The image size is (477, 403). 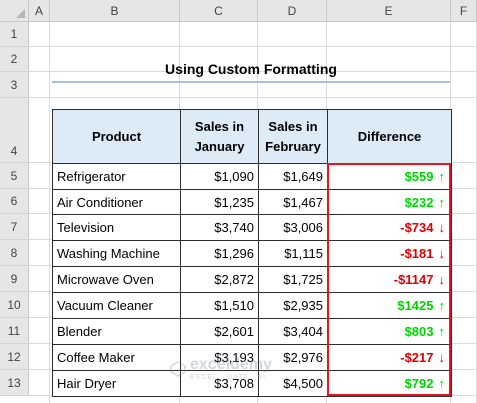 I want to click on cell-difference: $803 ↑, so click(x=389, y=331).